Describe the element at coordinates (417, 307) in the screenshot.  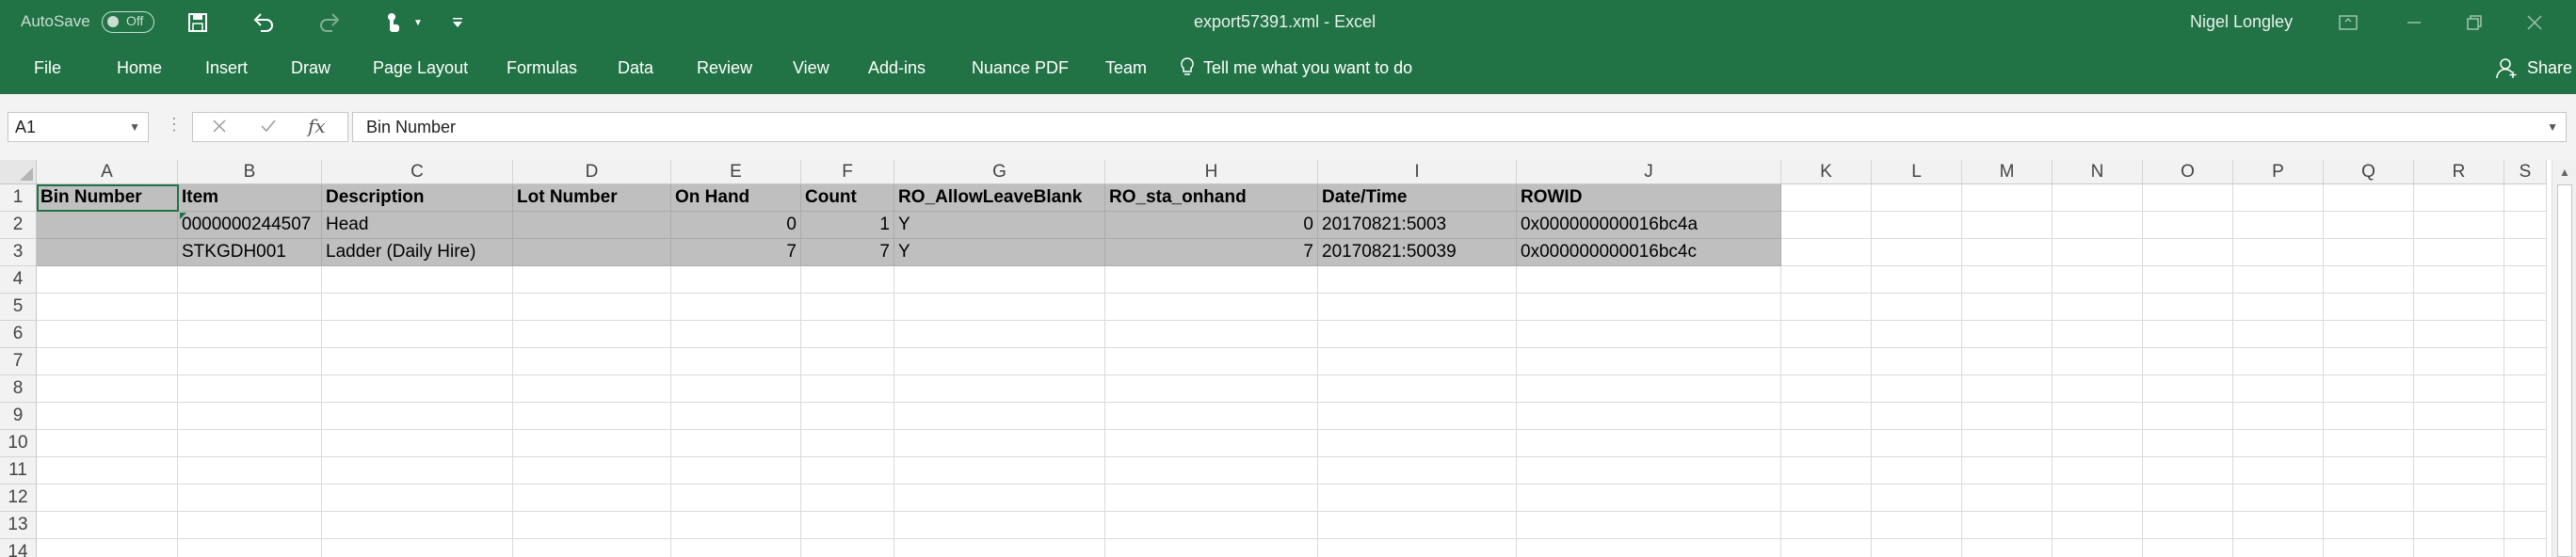
I see `cell-c5` at that location.